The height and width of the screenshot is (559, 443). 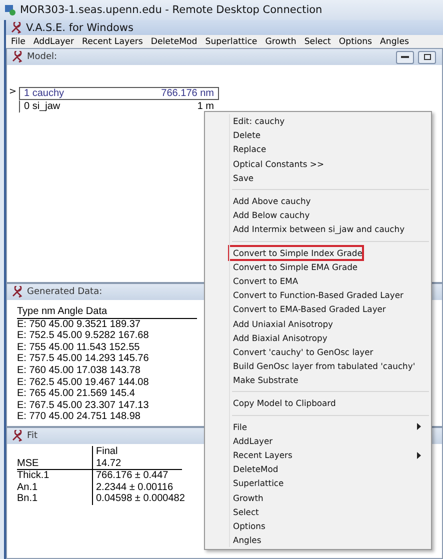 I want to click on panel-title: Model:, so click(x=42, y=57).